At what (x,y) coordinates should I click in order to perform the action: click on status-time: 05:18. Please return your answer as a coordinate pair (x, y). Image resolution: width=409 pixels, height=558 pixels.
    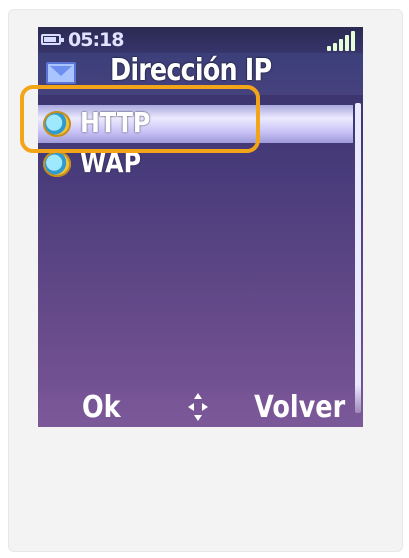
    Looking at the image, I should click on (96, 40).